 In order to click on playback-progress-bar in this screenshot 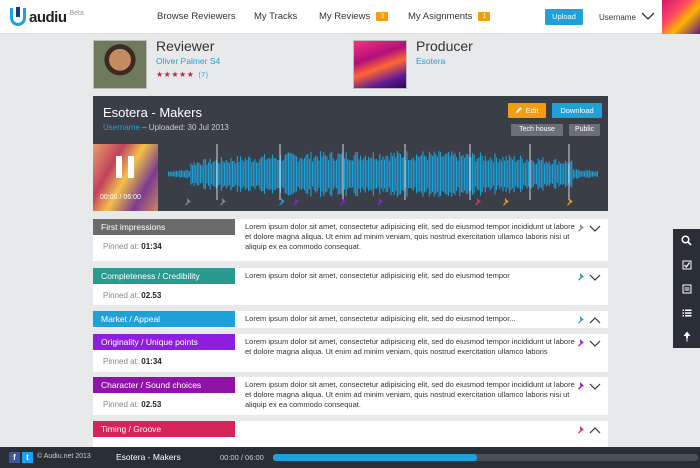, I will do `click(485, 457)`.